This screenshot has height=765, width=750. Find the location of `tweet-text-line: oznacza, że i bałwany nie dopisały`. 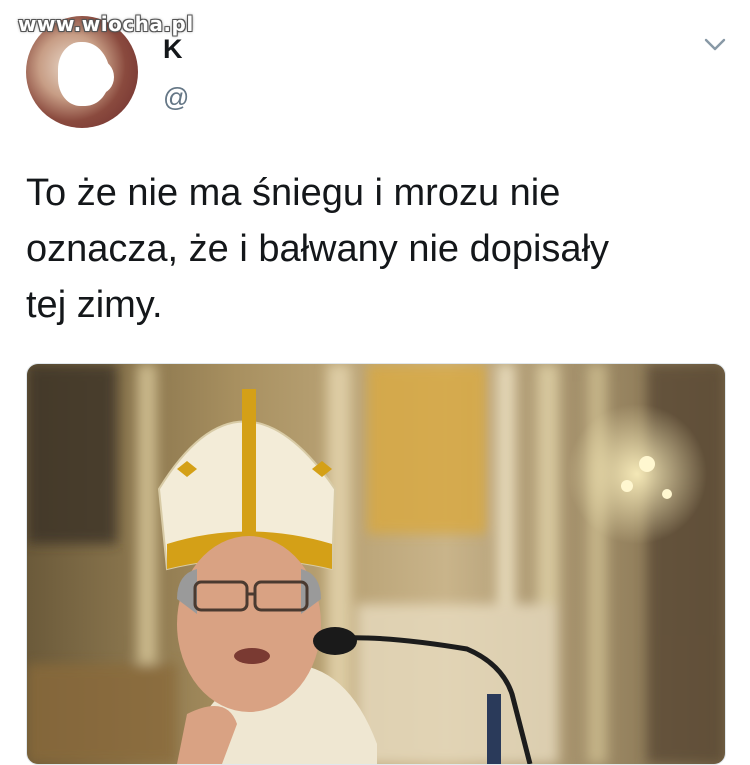

tweet-text-line: oznacza, że i bałwany nie dopisały is located at coordinates (318, 249).